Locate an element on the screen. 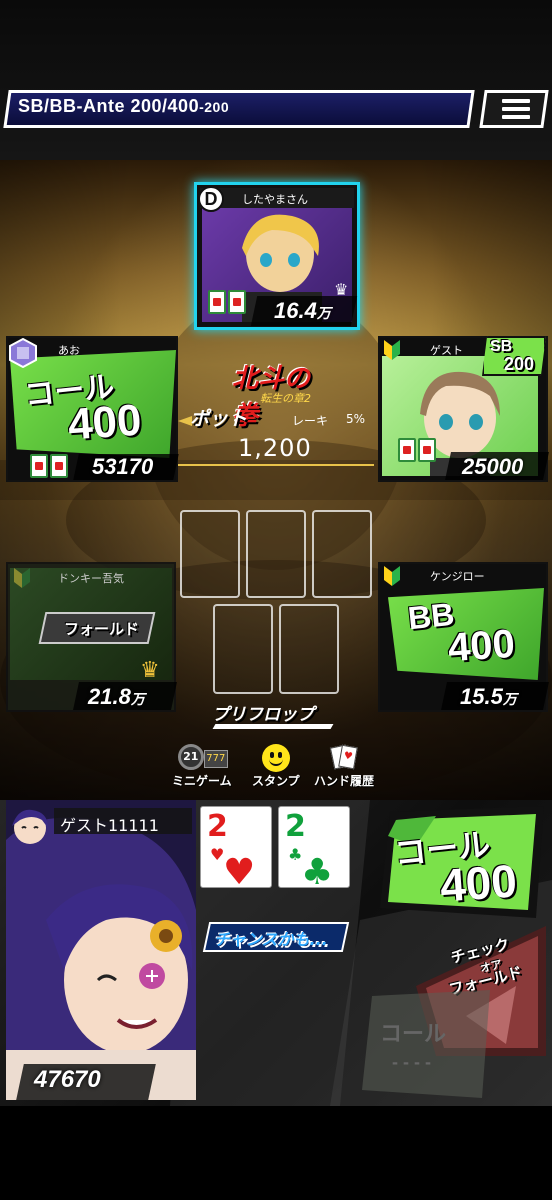 Image resolution: width=552 pixels, height=1200 pixels. seat-left-upper: あお コール 400 53170 is located at coordinates (92, 409).